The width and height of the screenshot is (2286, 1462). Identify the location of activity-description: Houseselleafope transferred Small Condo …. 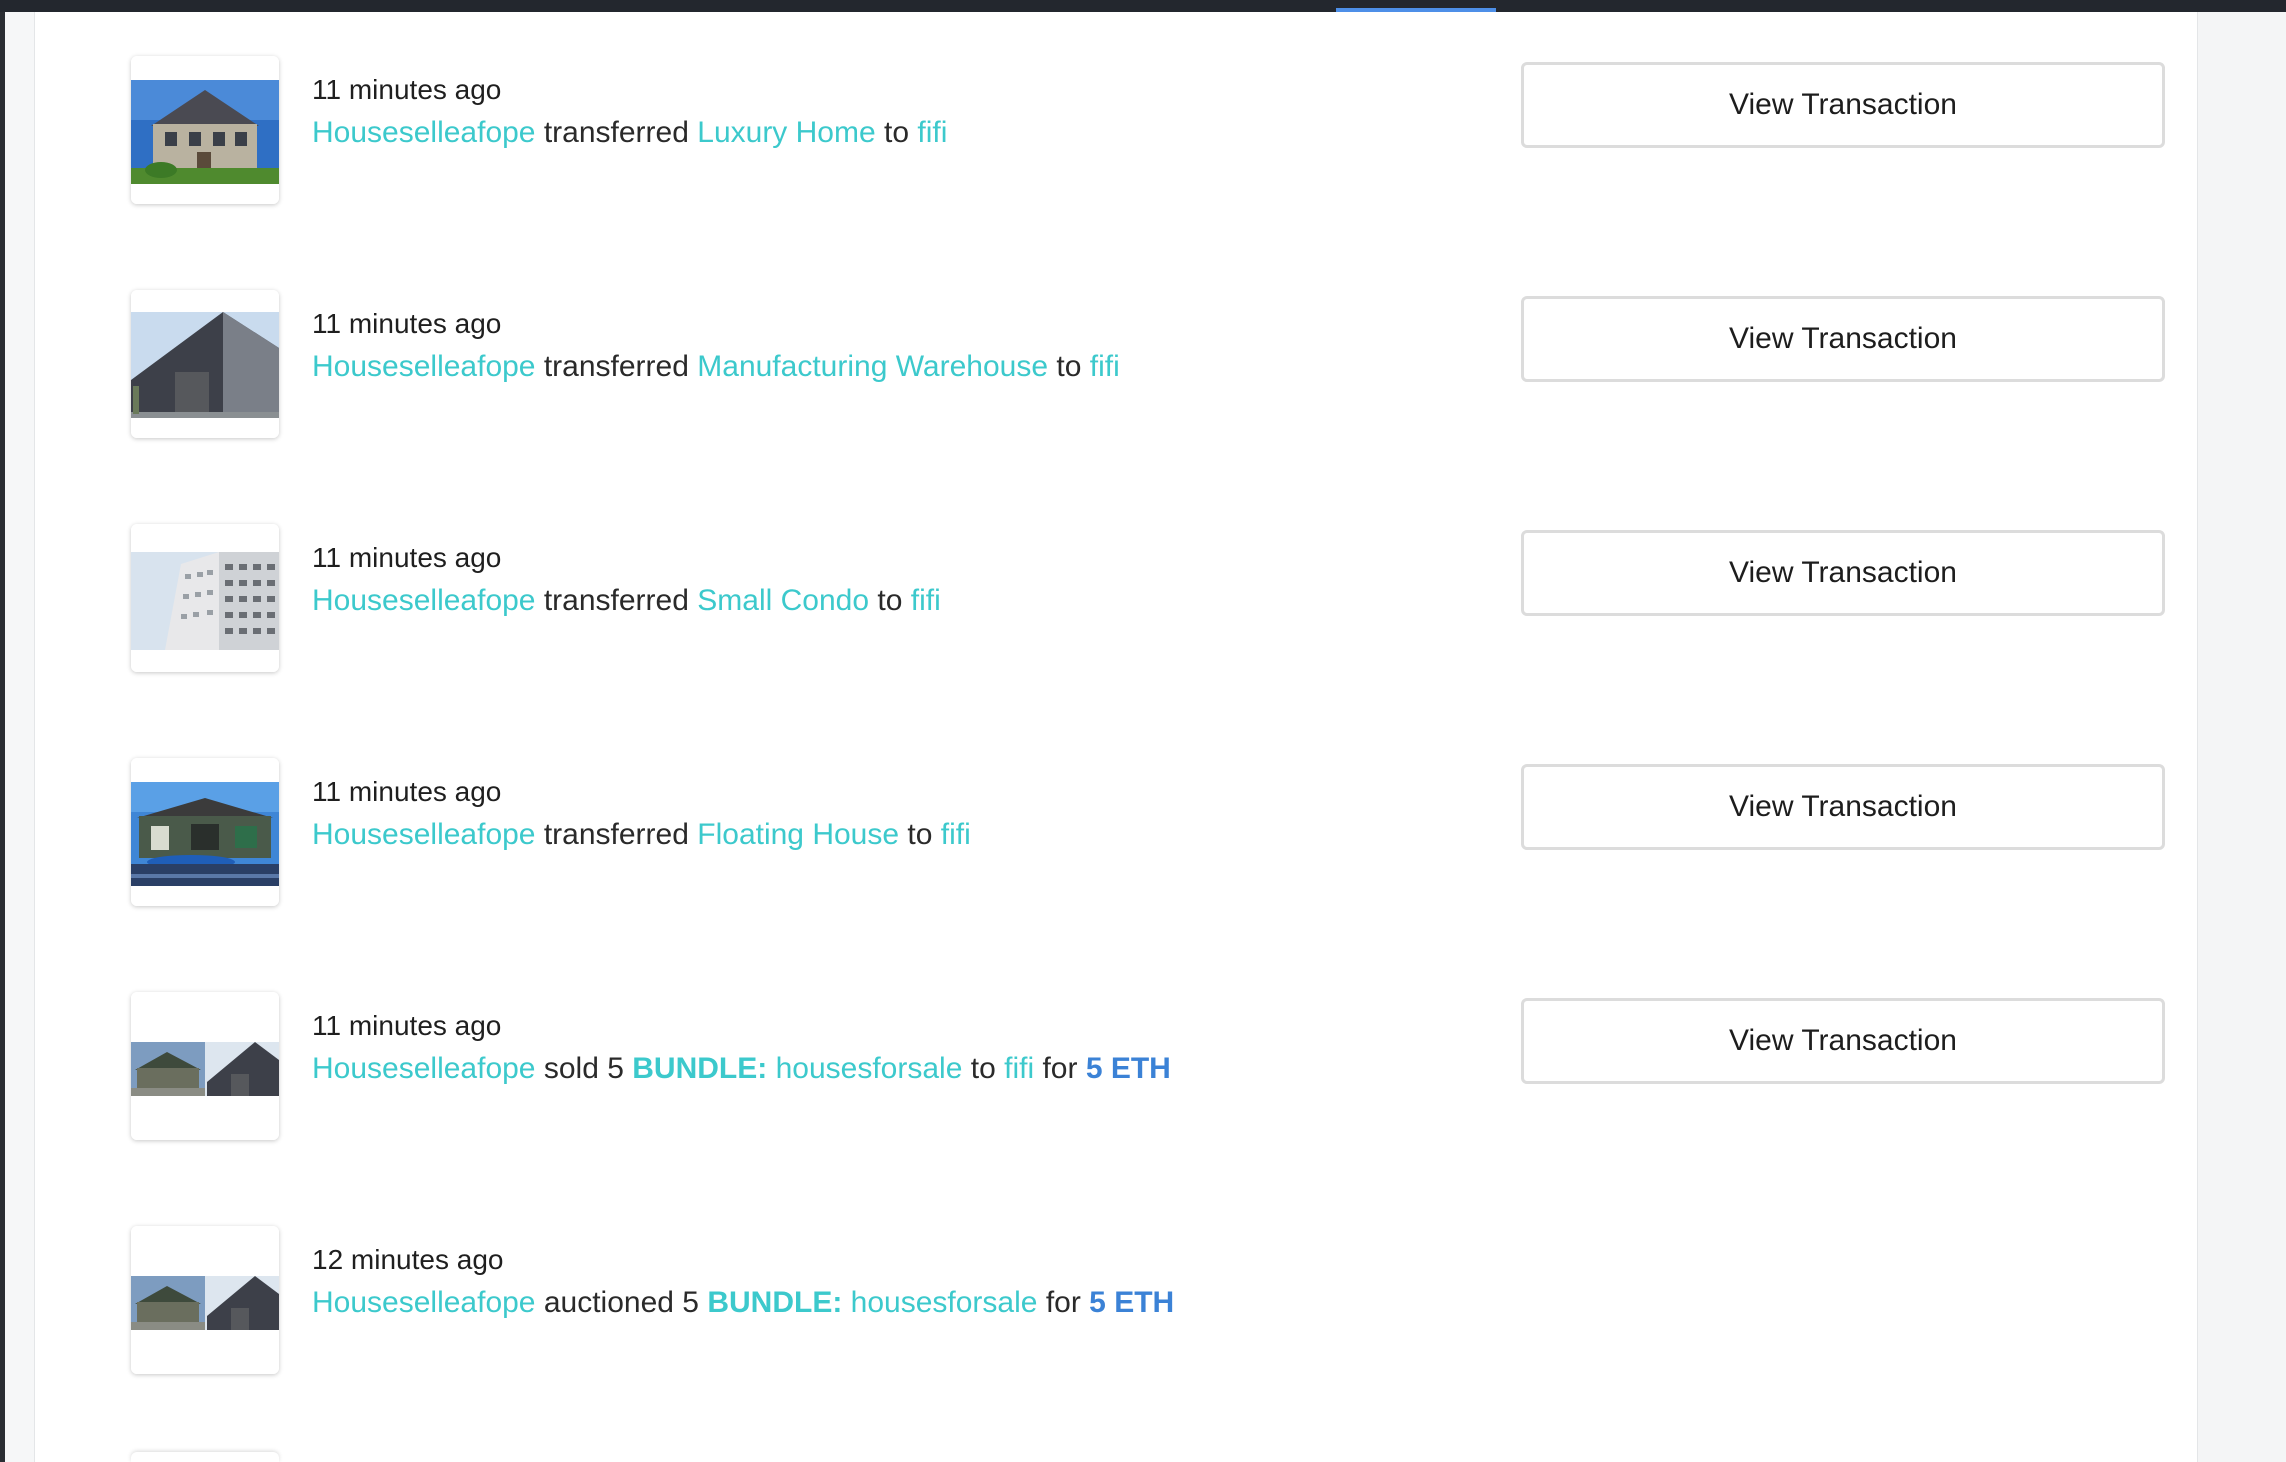
(626, 601).